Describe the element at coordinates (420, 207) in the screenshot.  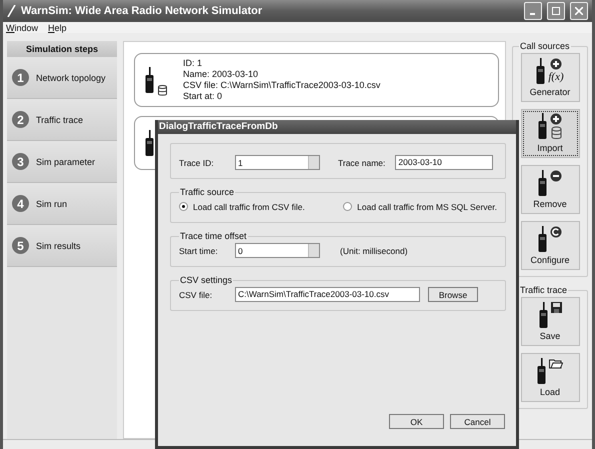
I see `radio-option: Load call traffic from MS SQL Server.` at that location.